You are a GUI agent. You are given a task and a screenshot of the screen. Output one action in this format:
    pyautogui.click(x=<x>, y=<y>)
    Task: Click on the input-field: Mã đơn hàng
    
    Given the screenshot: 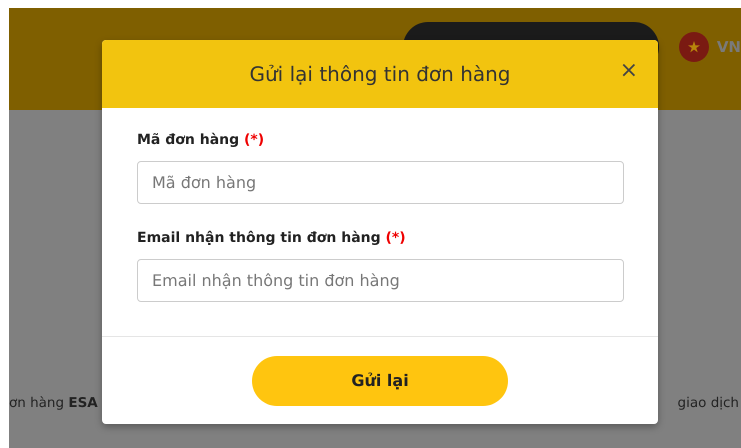 What is the action you would take?
    pyautogui.click(x=380, y=182)
    